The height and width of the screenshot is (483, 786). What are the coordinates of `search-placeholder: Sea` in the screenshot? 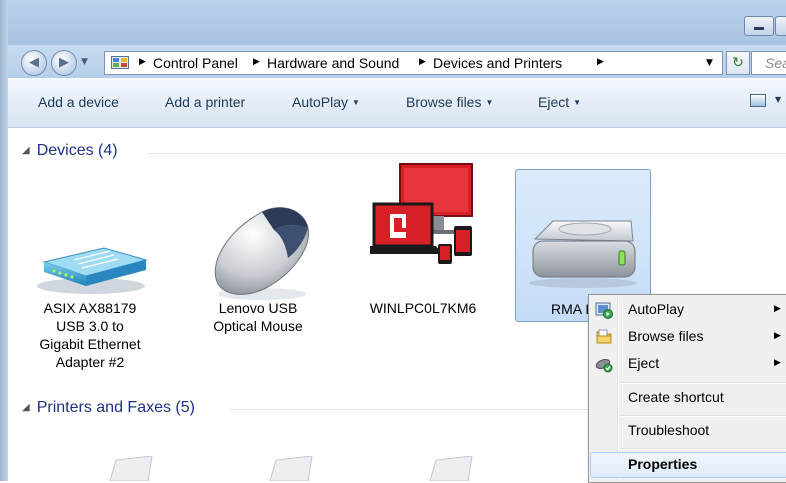 It's located at (775, 63).